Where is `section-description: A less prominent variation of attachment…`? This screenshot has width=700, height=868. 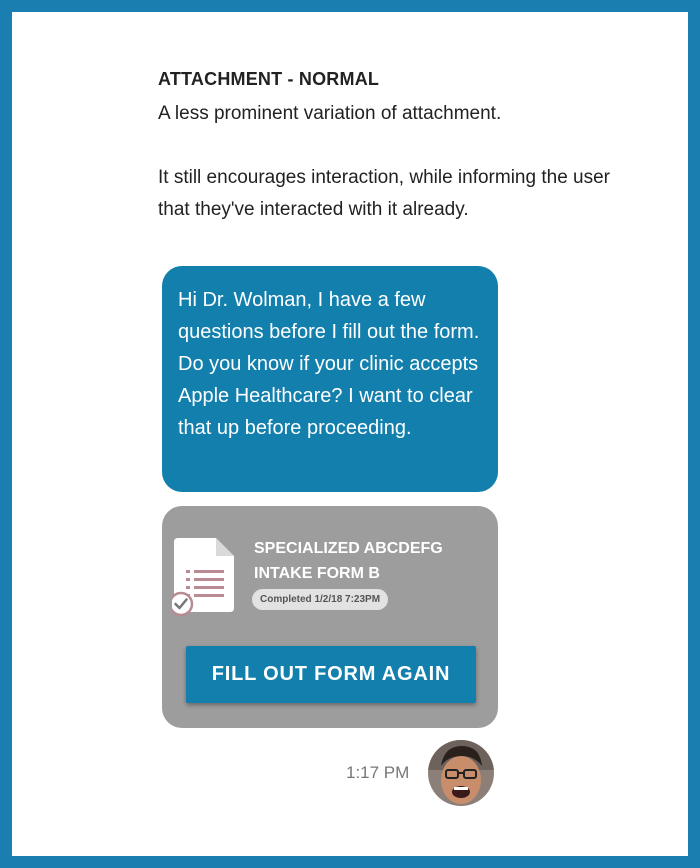
section-description: A less prominent variation of attachment… is located at coordinates (398, 162).